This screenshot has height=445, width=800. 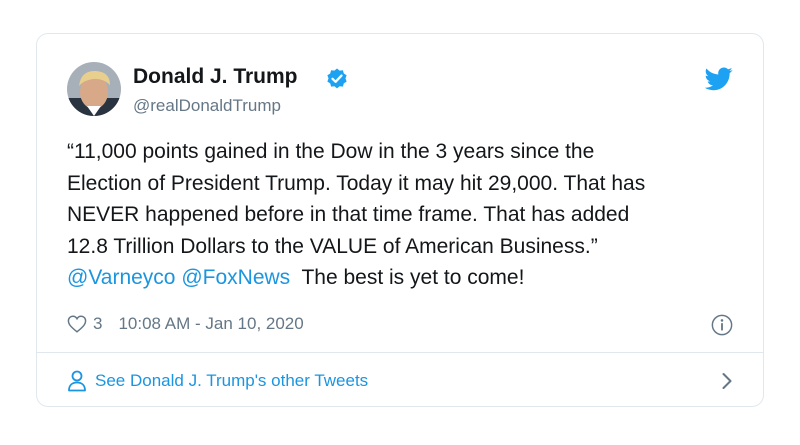 What do you see at coordinates (232, 380) in the screenshot?
I see `see-other-tweets-label: See Donald J. Trump's other Tweets` at bounding box center [232, 380].